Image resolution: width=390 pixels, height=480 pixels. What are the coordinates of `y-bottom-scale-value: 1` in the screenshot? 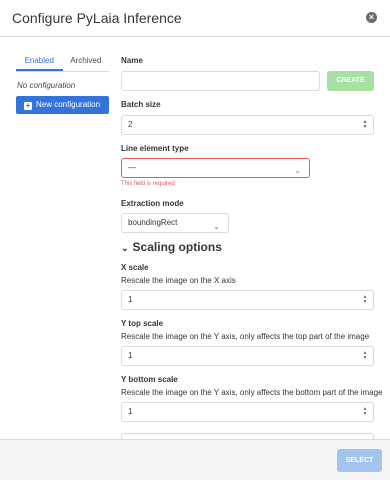 It's located at (130, 411).